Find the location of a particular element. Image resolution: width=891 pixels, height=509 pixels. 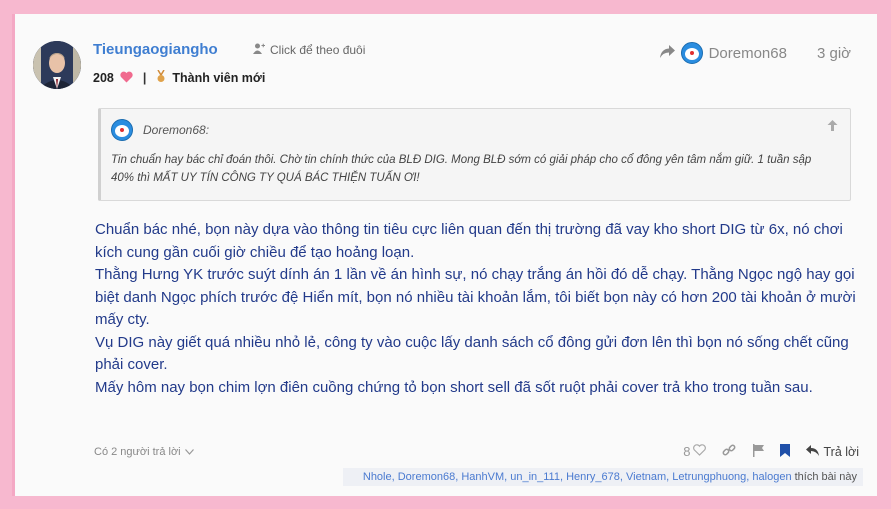

medal-icon is located at coordinates (161, 77).